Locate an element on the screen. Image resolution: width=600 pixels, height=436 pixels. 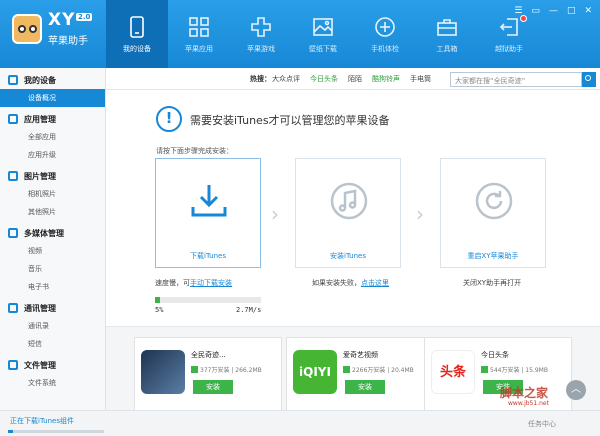
search-input: 大家都在搜“全民奇迹” is located at coordinates (516, 79).